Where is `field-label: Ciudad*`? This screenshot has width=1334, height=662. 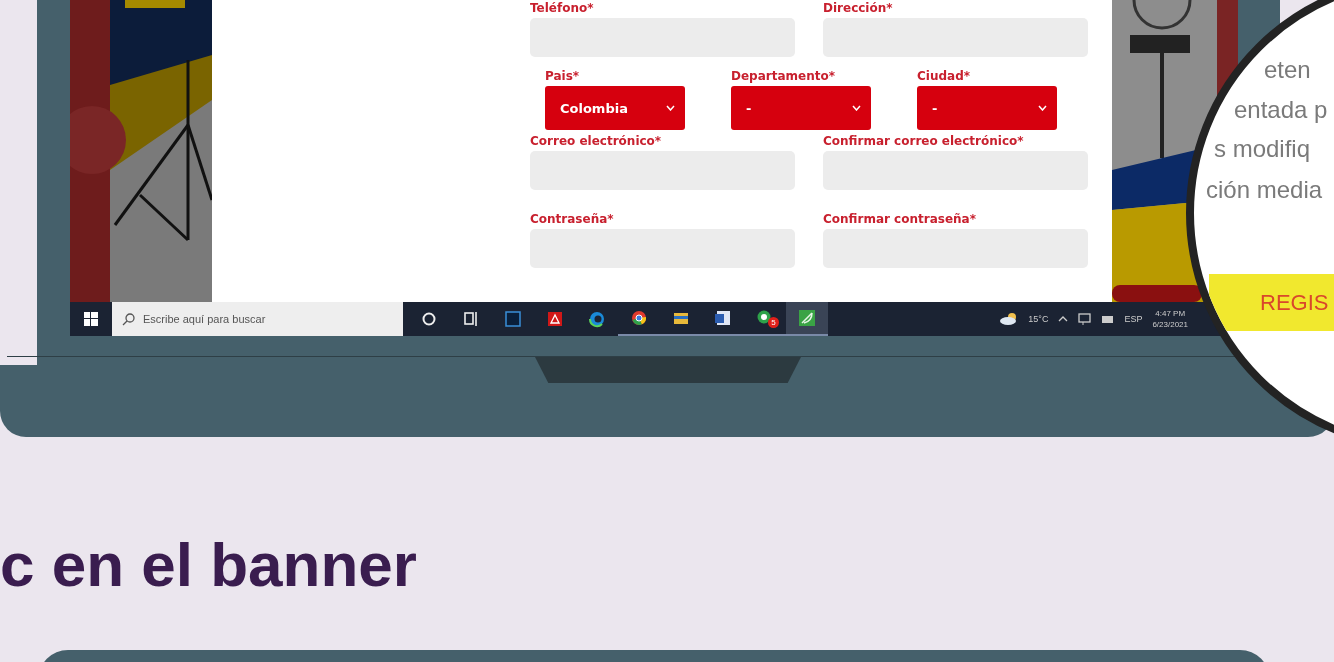 field-label: Ciudad* is located at coordinates (944, 77).